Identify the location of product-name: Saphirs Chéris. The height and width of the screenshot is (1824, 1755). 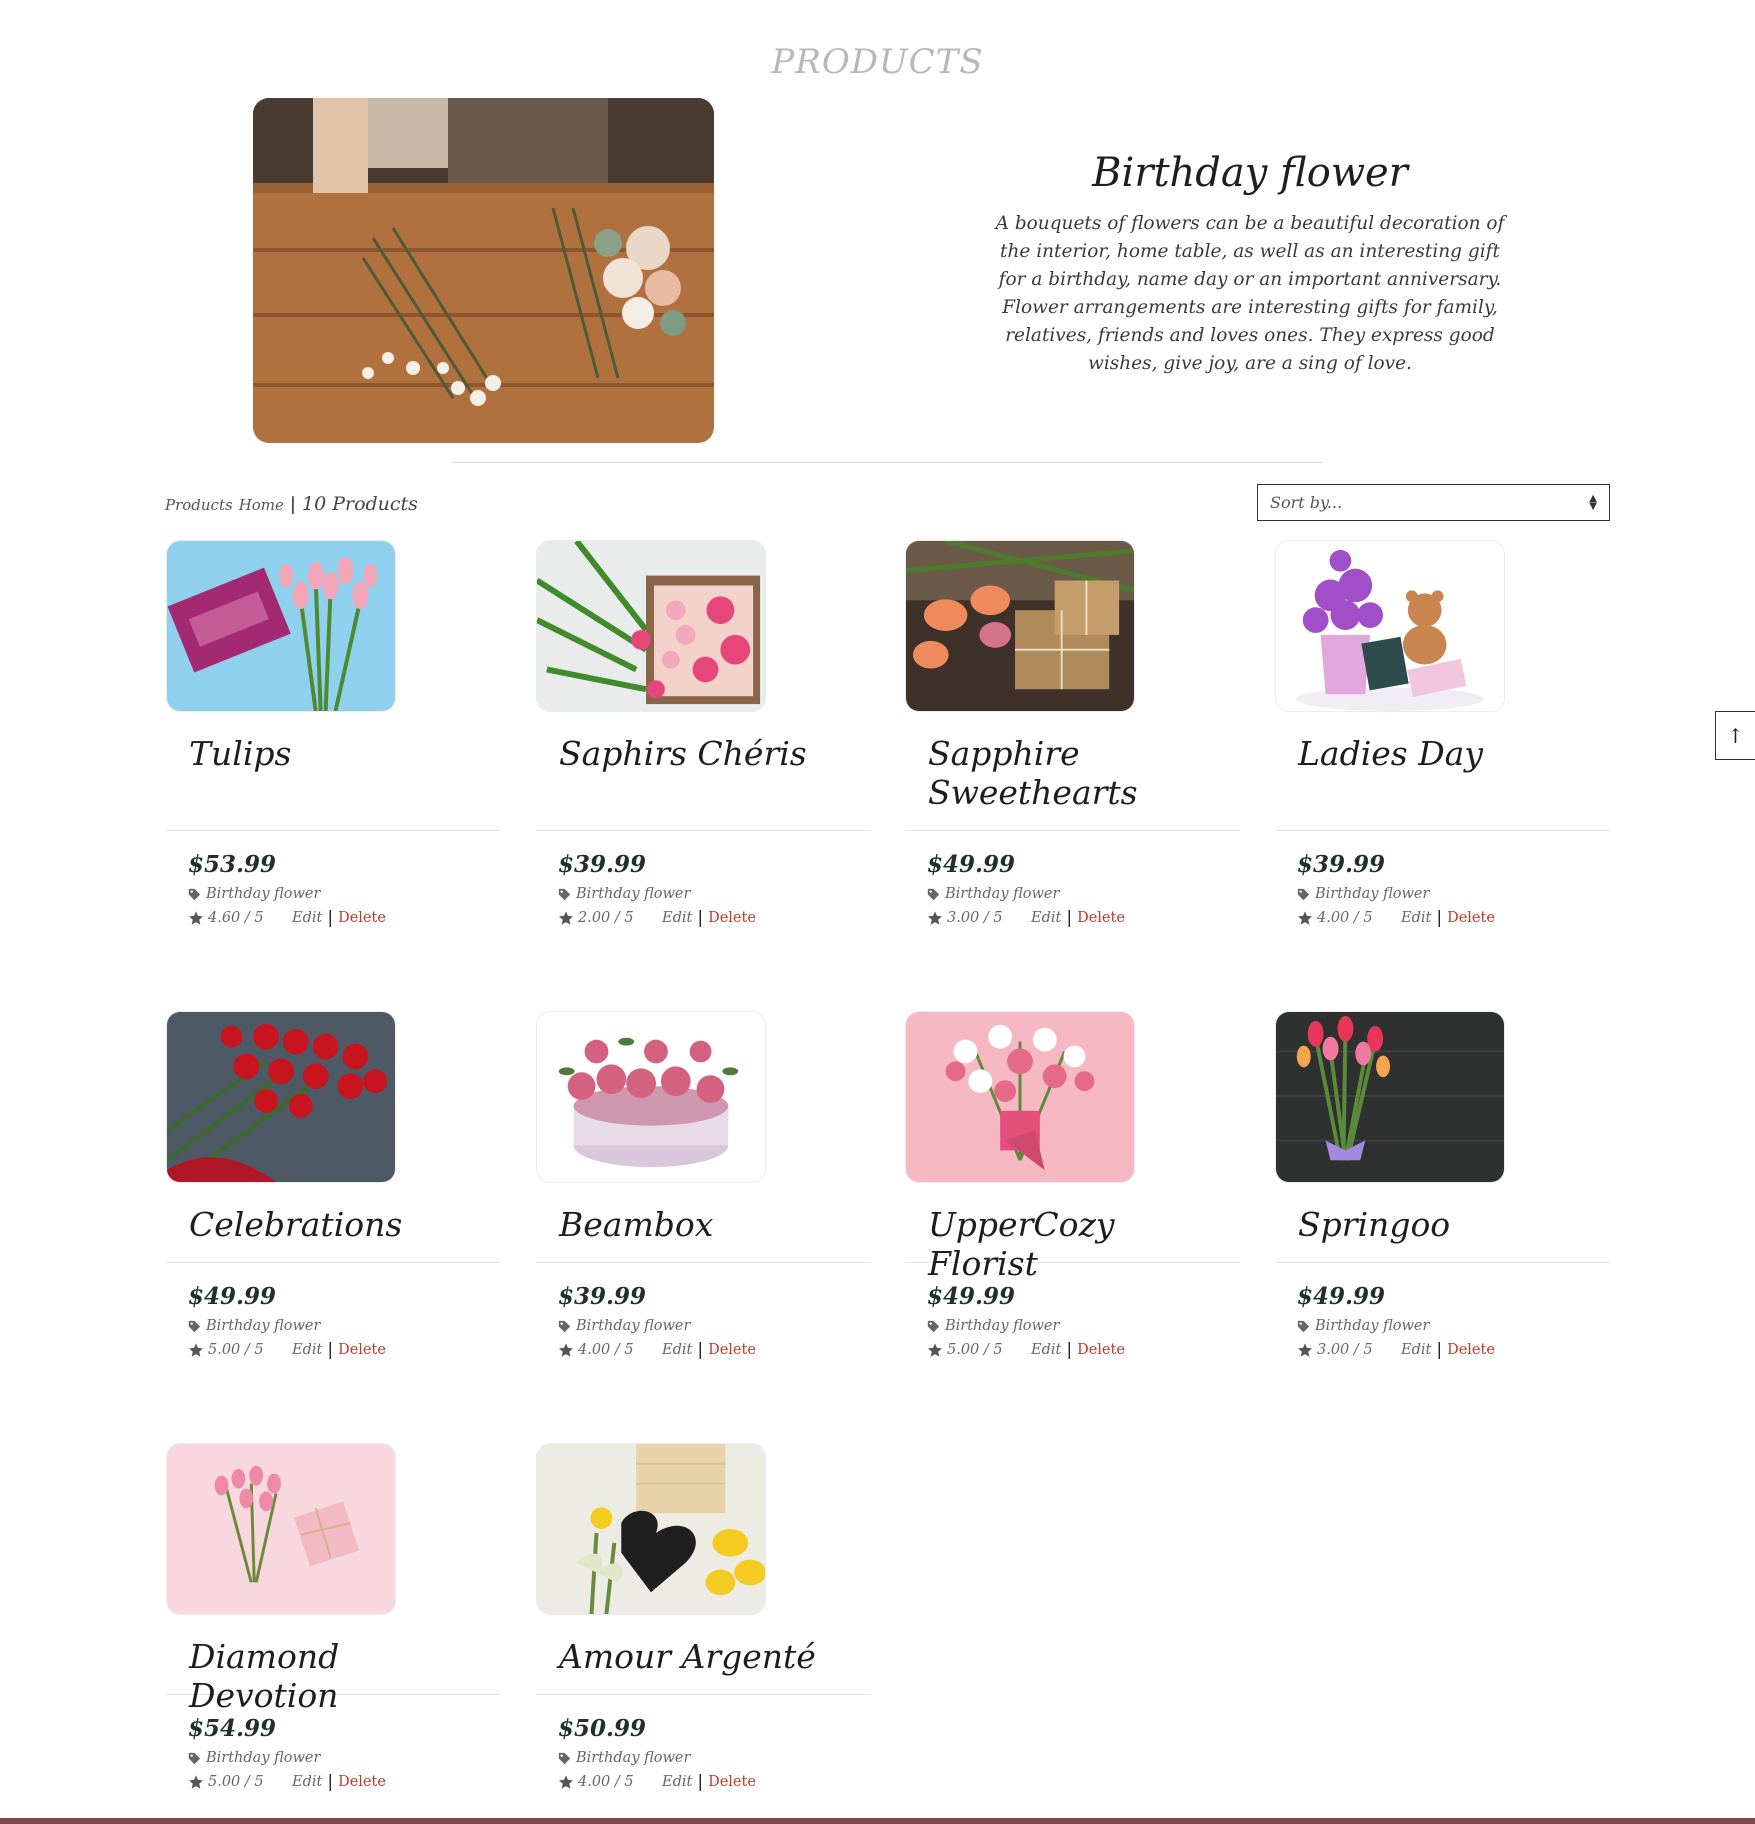
(709, 782).